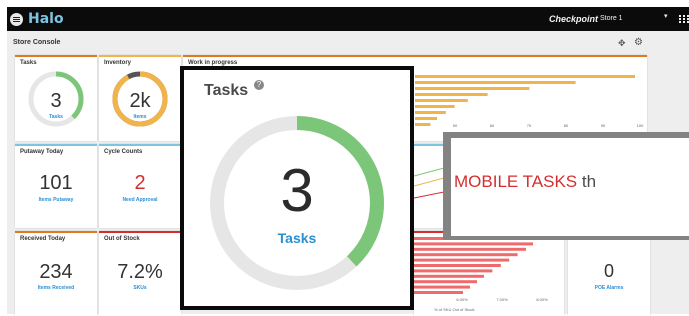 The image size is (689, 316). I want to click on tile-label: POE Alarms, so click(609, 288).